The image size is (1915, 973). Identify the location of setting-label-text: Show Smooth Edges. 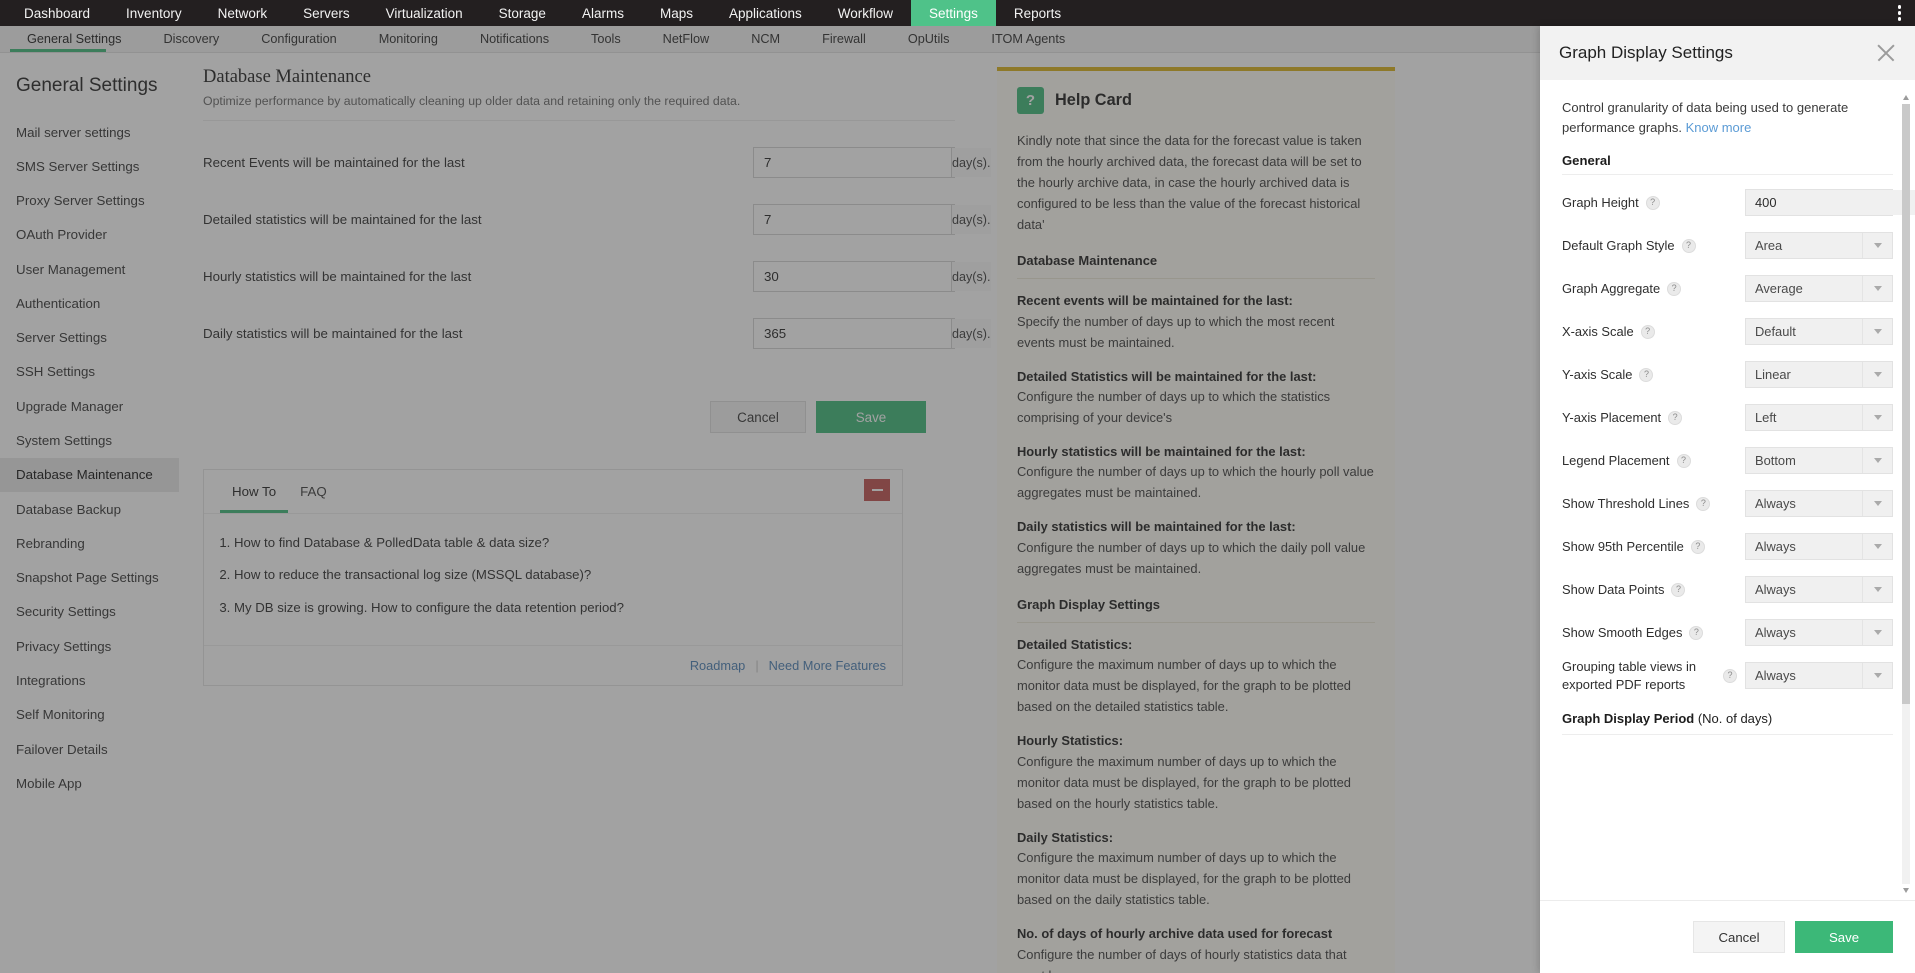
(1622, 632).